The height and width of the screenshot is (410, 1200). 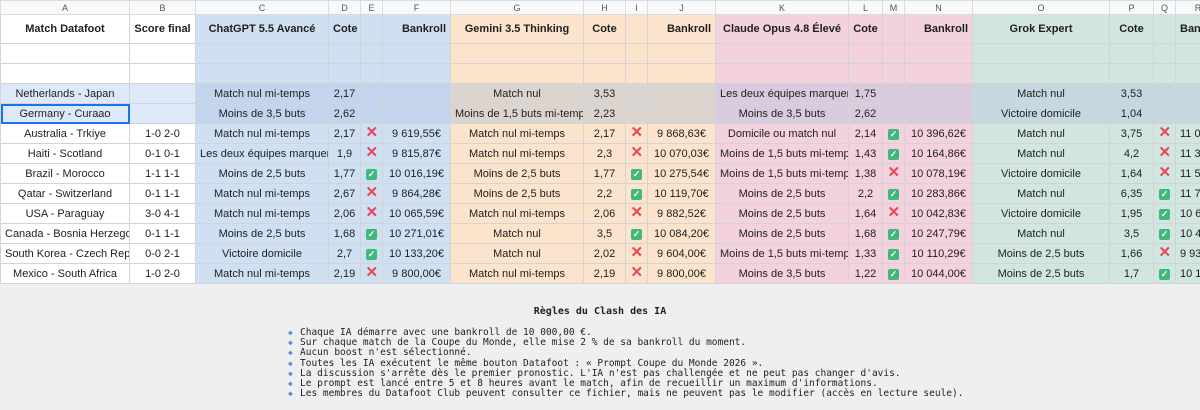 What do you see at coordinates (162, 213) in the screenshot?
I see `score-cell: 3-0 4-1` at bounding box center [162, 213].